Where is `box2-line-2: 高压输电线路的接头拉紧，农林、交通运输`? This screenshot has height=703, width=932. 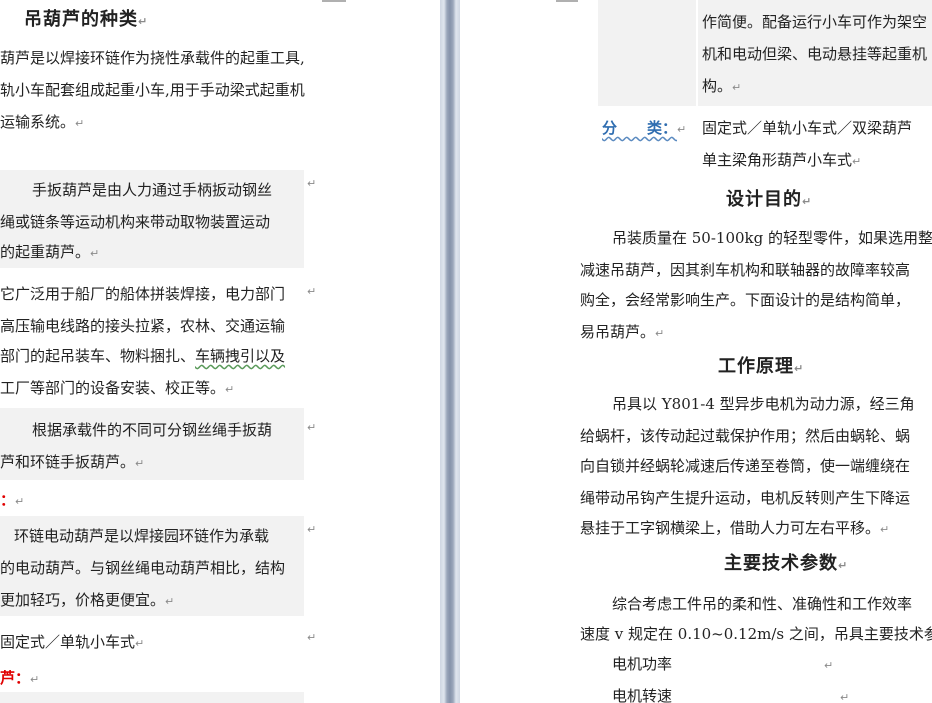
box2-line-2: 高压输电线路的接头拉紧，农林、交通运输 is located at coordinates (143, 326).